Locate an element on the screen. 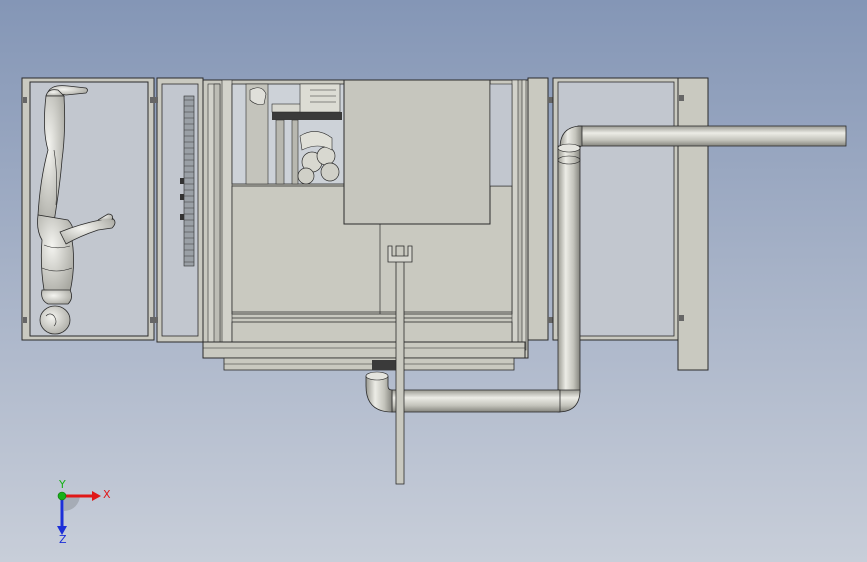 The height and width of the screenshot is (562, 867). z-axis-label: Z is located at coordinates (63, 539).